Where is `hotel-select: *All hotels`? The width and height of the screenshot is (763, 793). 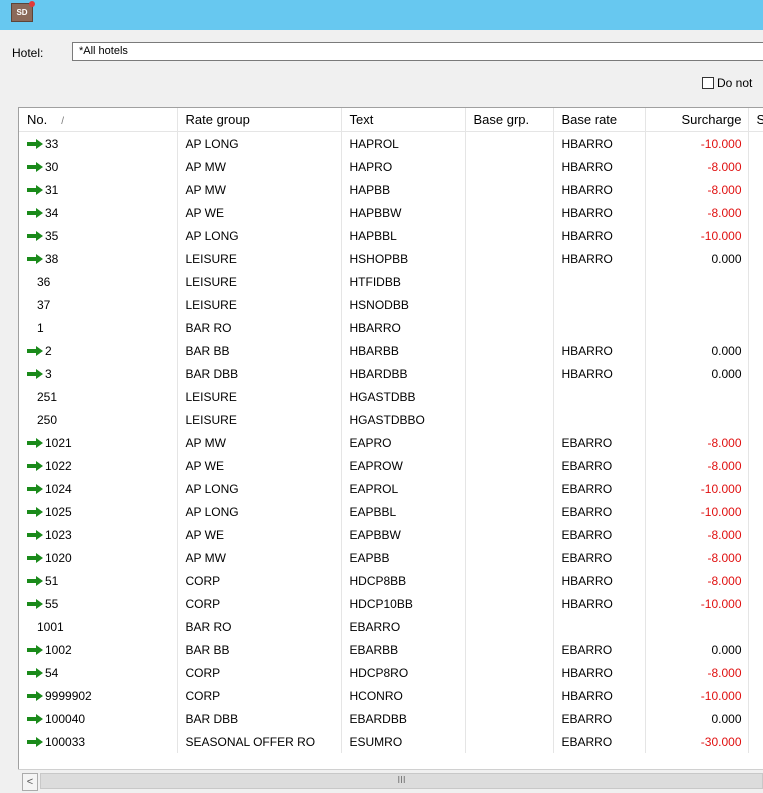
hotel-select: *All hotels is located at coordinates (417, 51).